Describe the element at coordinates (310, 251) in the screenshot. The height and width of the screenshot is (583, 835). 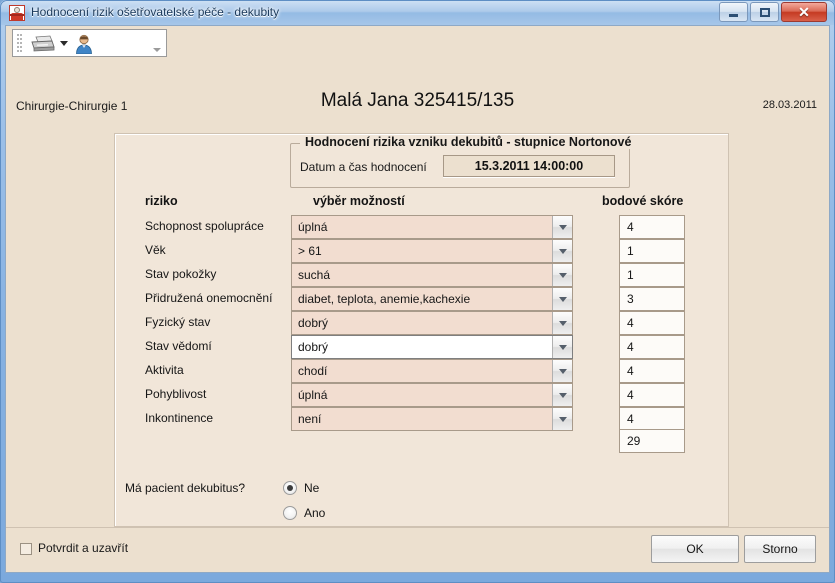
I see `risk-combobox-value: > 61` at that location.